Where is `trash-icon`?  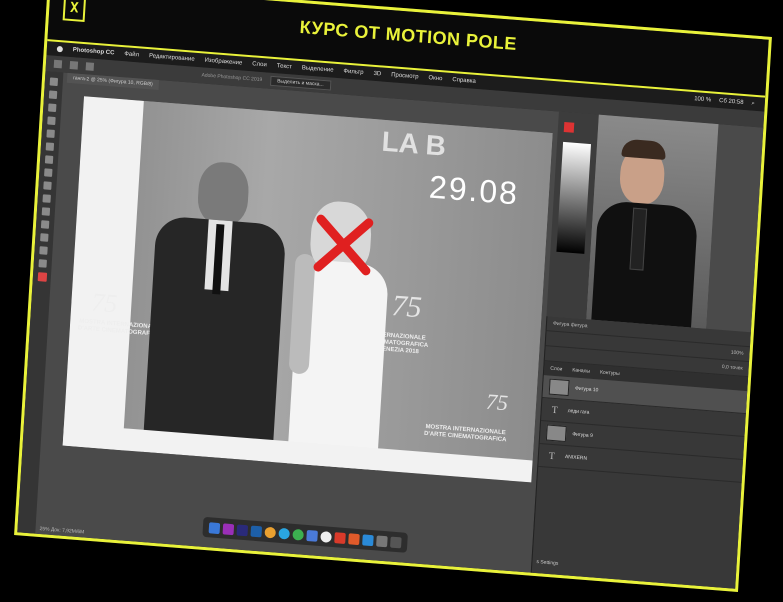 trash-icon is located at coordinates (396, 542).